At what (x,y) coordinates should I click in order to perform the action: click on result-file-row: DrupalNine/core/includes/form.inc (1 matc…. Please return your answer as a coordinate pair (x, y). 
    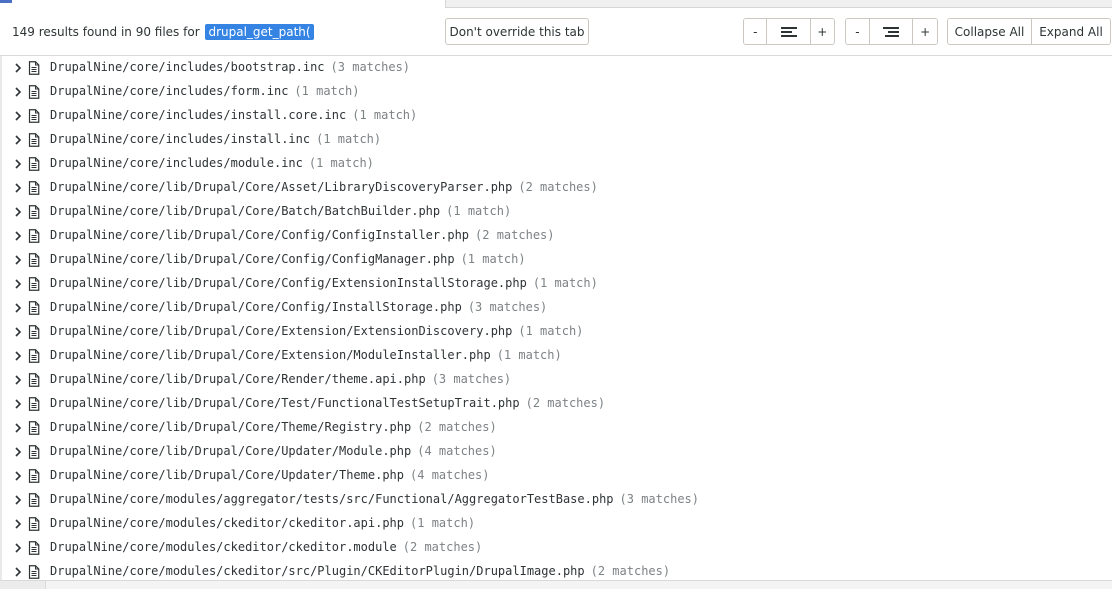
    Looking at the image, I should click on (556, 92).